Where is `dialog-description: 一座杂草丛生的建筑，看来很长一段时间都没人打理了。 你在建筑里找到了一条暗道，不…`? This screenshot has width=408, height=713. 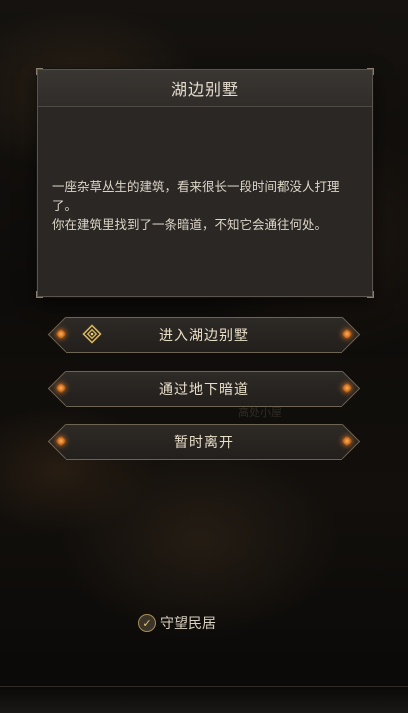
dialog-description: 一座杂草丛生的建筑，看来很长一段时间都没人打理了。 你在建筑里找到了一条暗道，不… is located at coordinates (205, 170).